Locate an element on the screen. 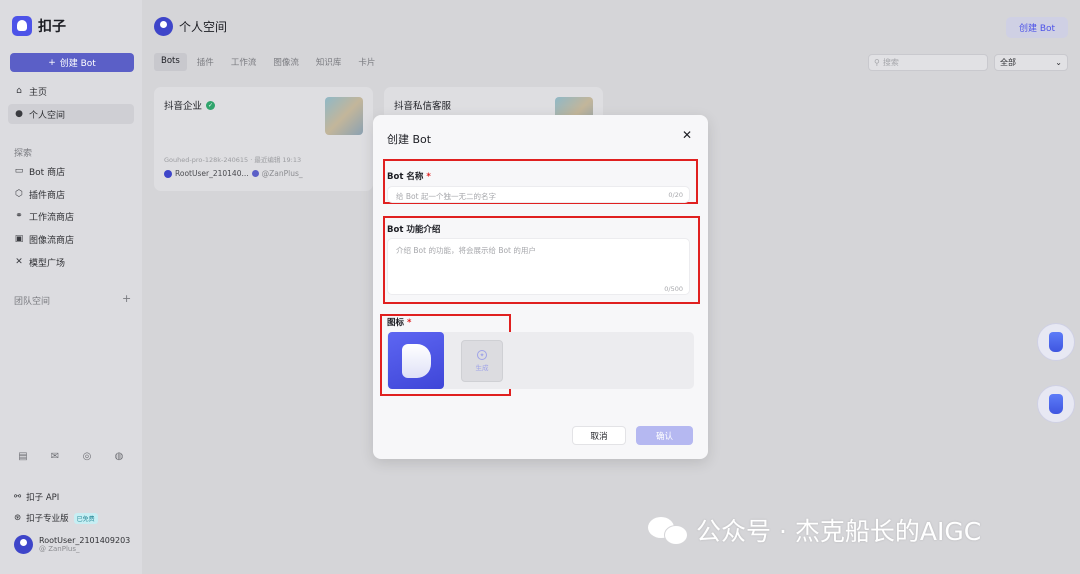 Image resolution: width=1080 pixels, height=574 pixels. sidebar-item-personal-space: ● 个人空间 is located at coordinates (71, 114).